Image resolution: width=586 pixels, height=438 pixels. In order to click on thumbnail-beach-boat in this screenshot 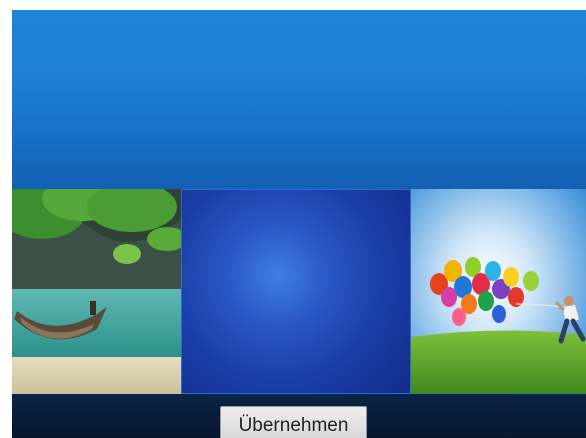, I will do `click(96, 291)`.